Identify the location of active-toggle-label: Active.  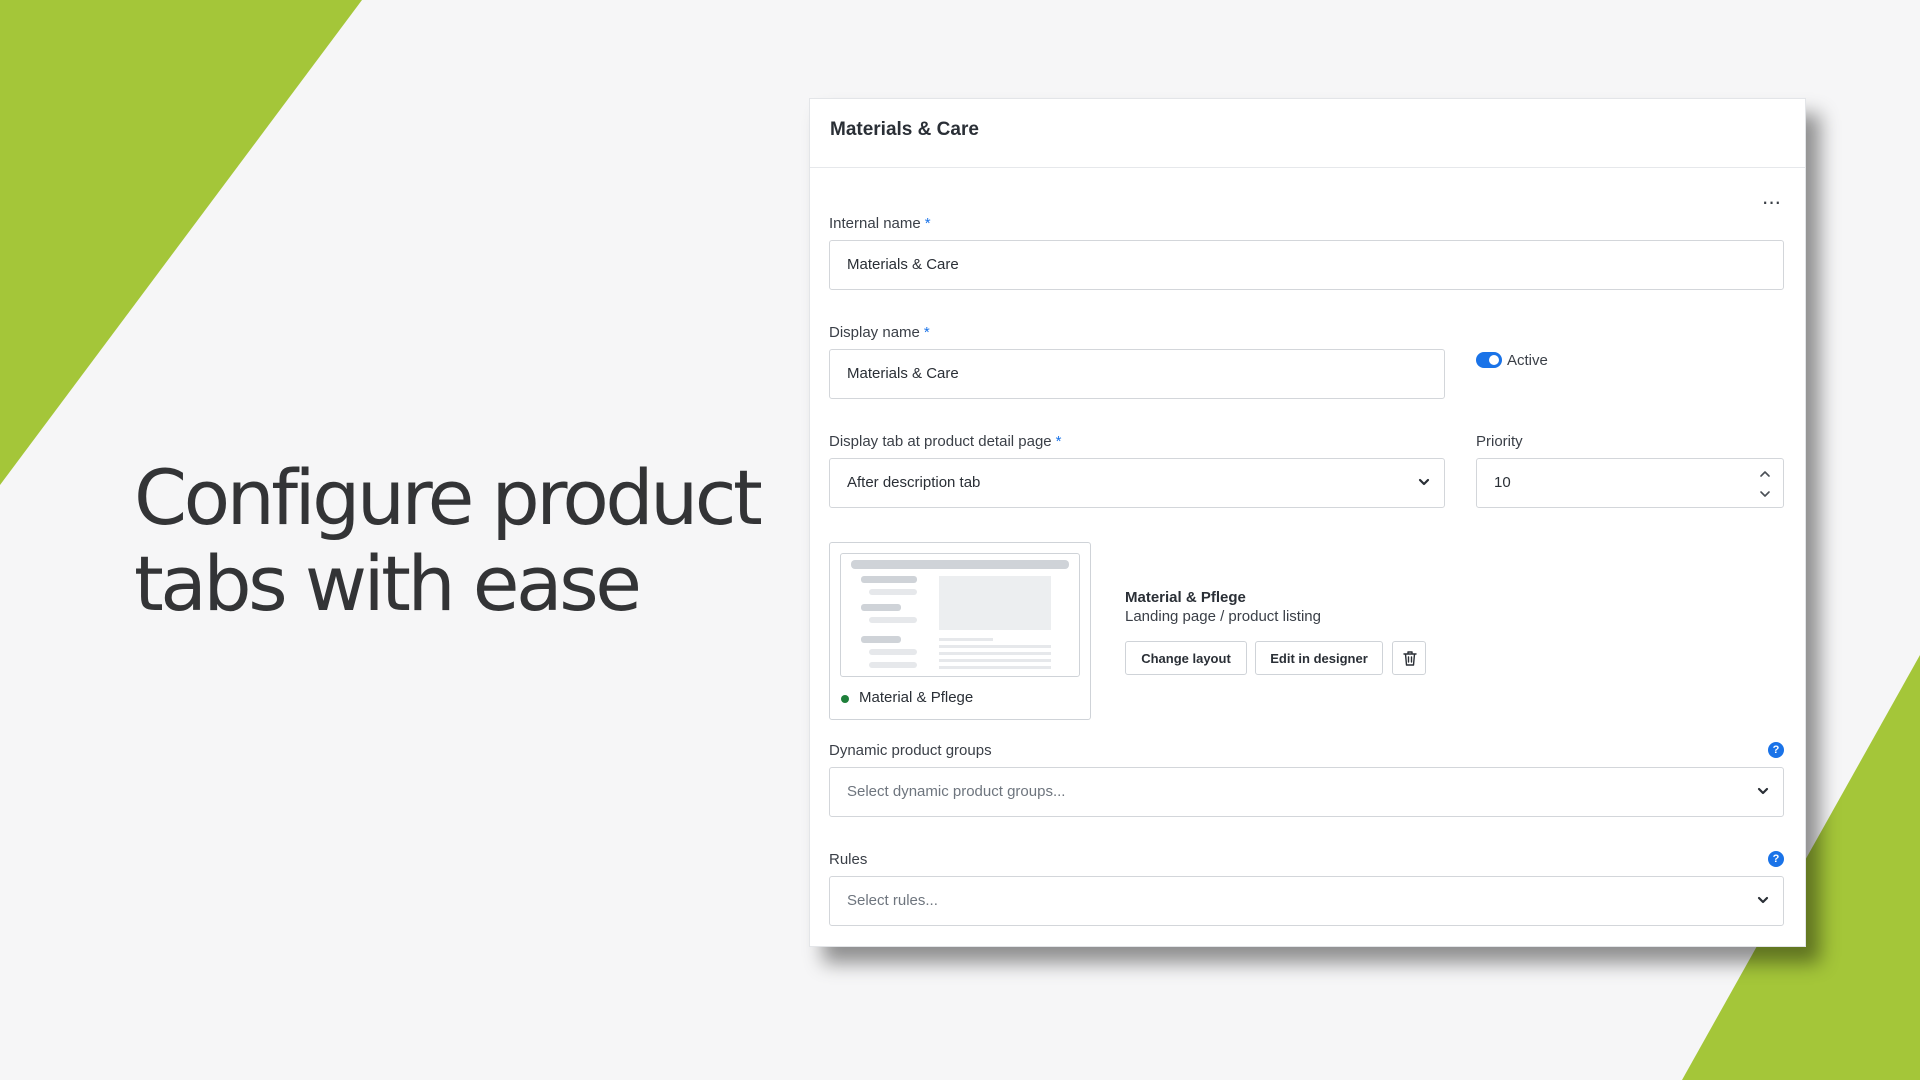
(1527, 360).